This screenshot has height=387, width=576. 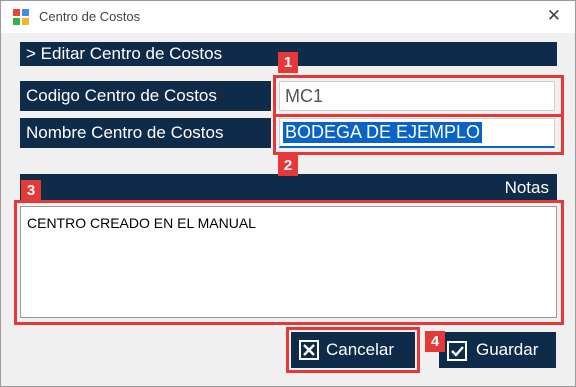 What do you see at coordinates (526, 187) in the screenshot?
I see `notes-label: Notas` at bounding box center [526, 187].